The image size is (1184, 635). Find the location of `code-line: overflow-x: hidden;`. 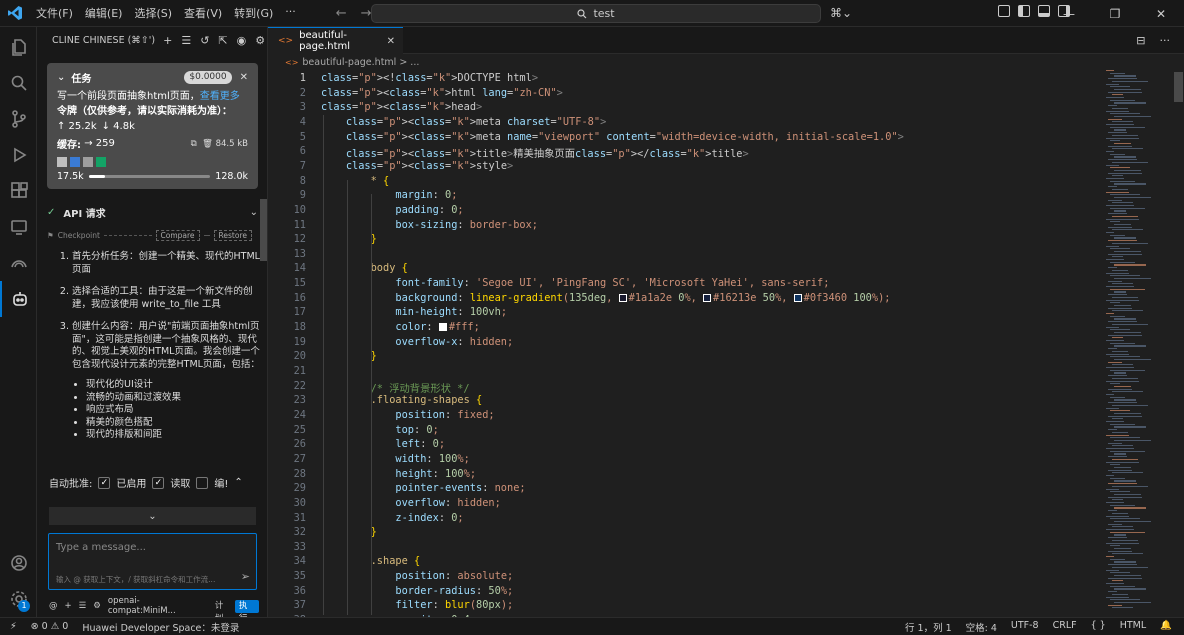

code-line: overflow-x: hidden; is located at coordinates (417, 342).